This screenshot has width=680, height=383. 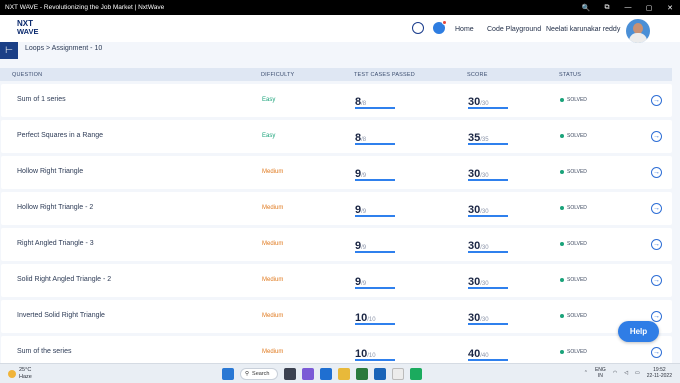 I want to click on battery-icon: ▭, so click(x=637, y=373).